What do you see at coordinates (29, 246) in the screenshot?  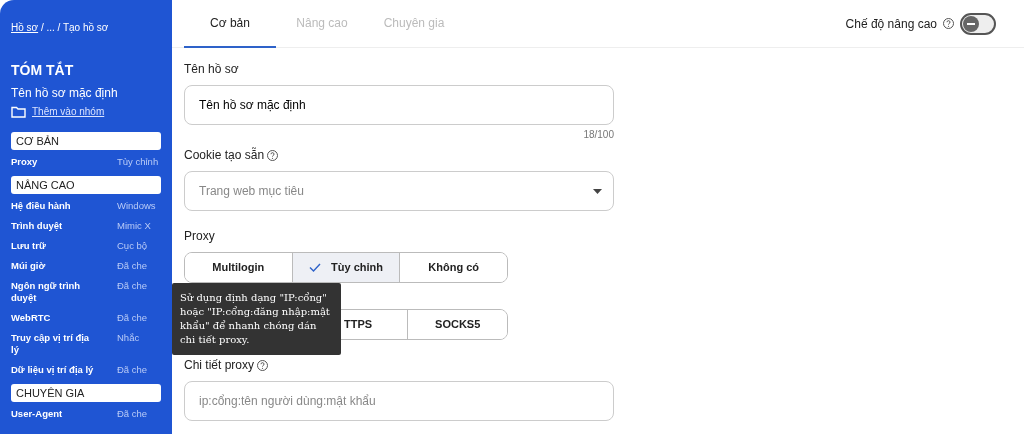 I see `summary-label: Lưu trữ` at bounding box center [29, 246].